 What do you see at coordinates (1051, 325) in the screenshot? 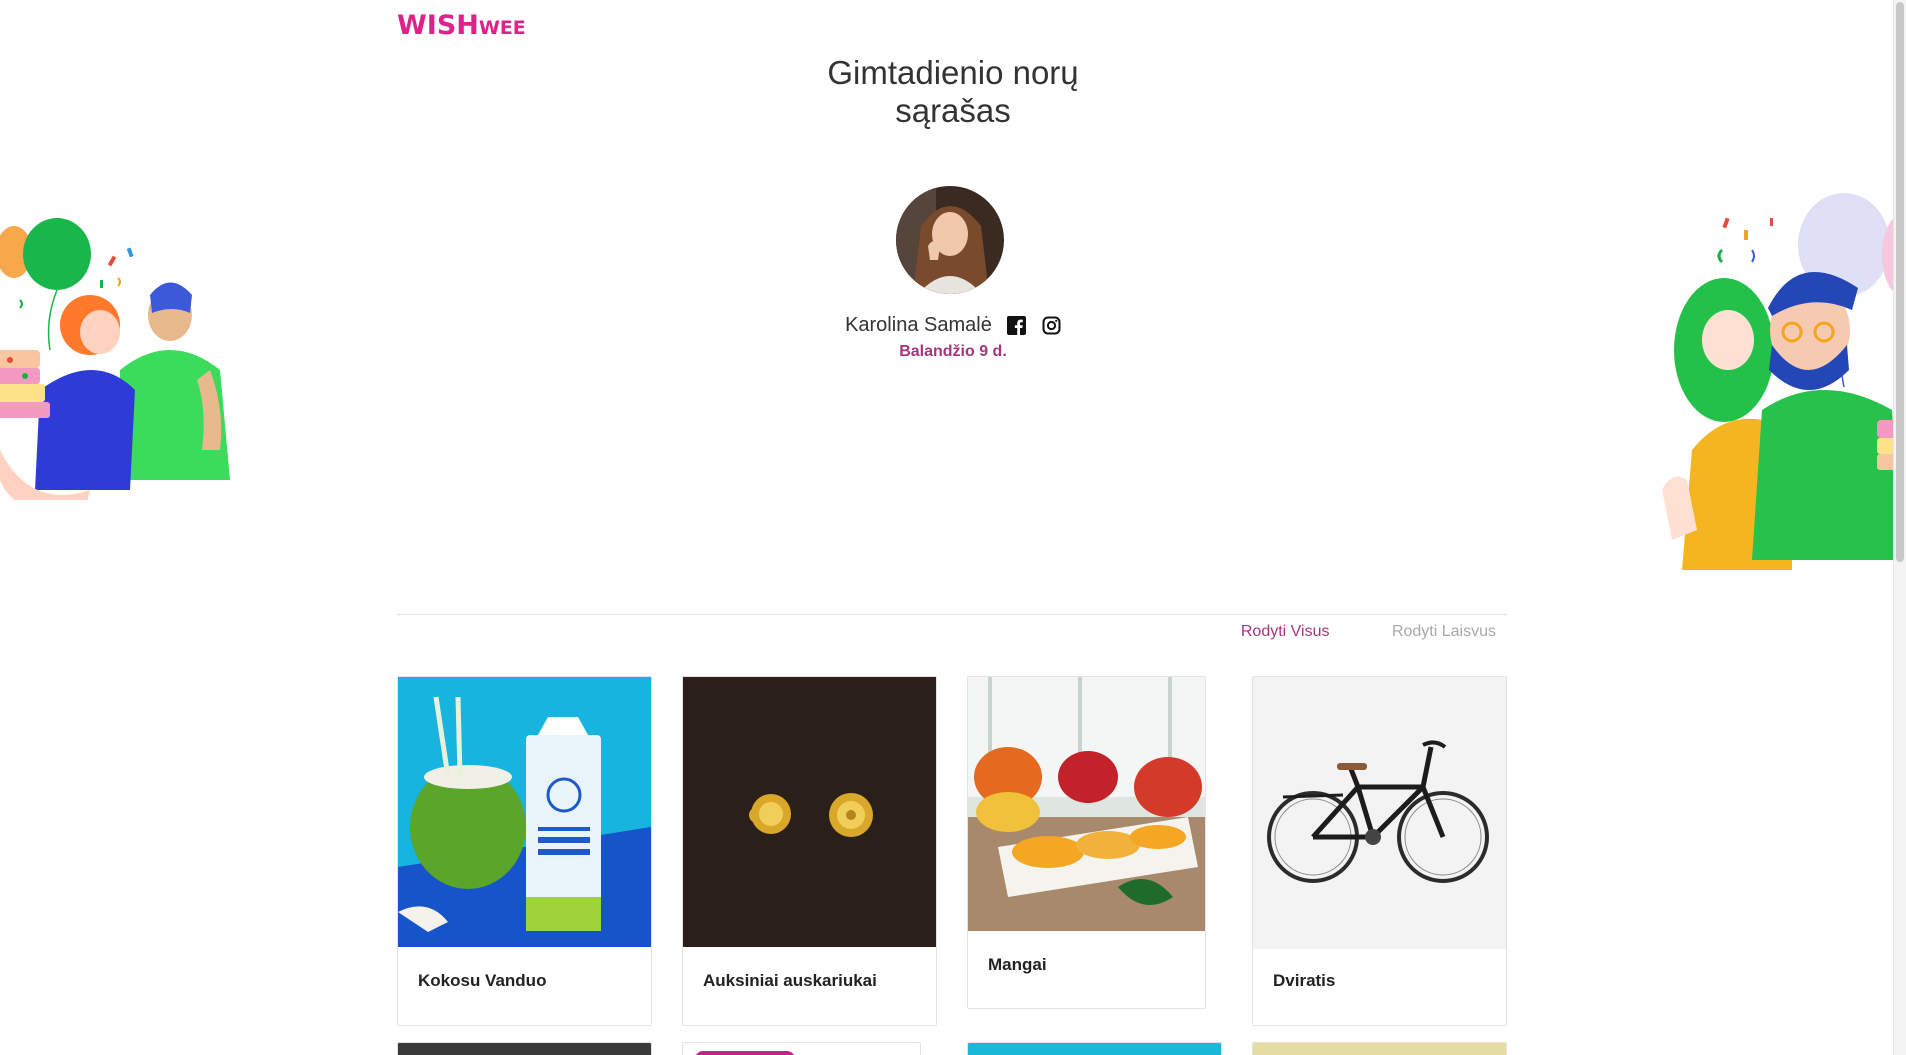
I see `instagram-icon` at bounding box center [1051, 325].